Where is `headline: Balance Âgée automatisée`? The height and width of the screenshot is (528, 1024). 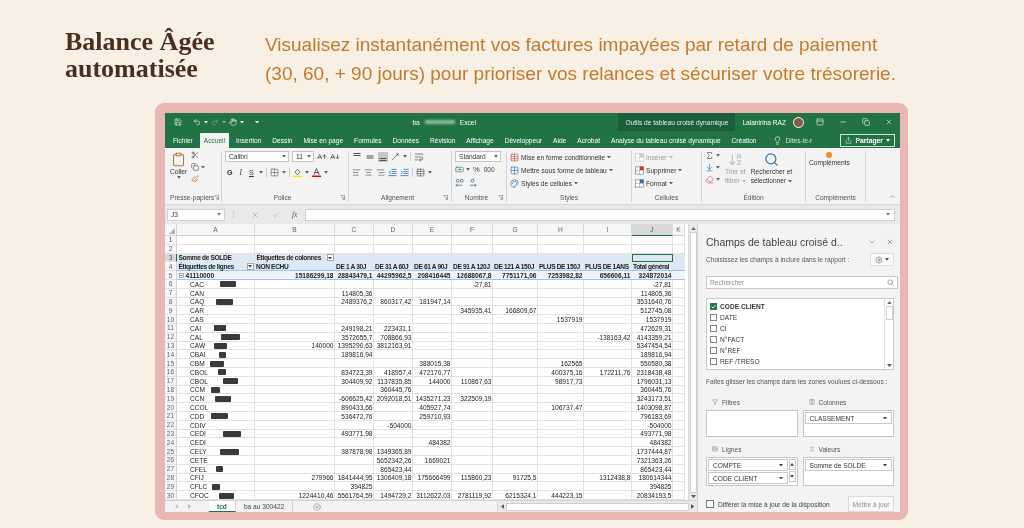
headline: Balance Âgée automatisée is located at coordinates (140, 55).